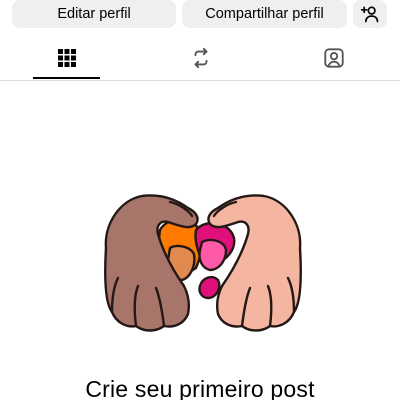 The width and height of the screenshot is (400, 400). I want to click on tagged-person-icon, so click(333, 58).